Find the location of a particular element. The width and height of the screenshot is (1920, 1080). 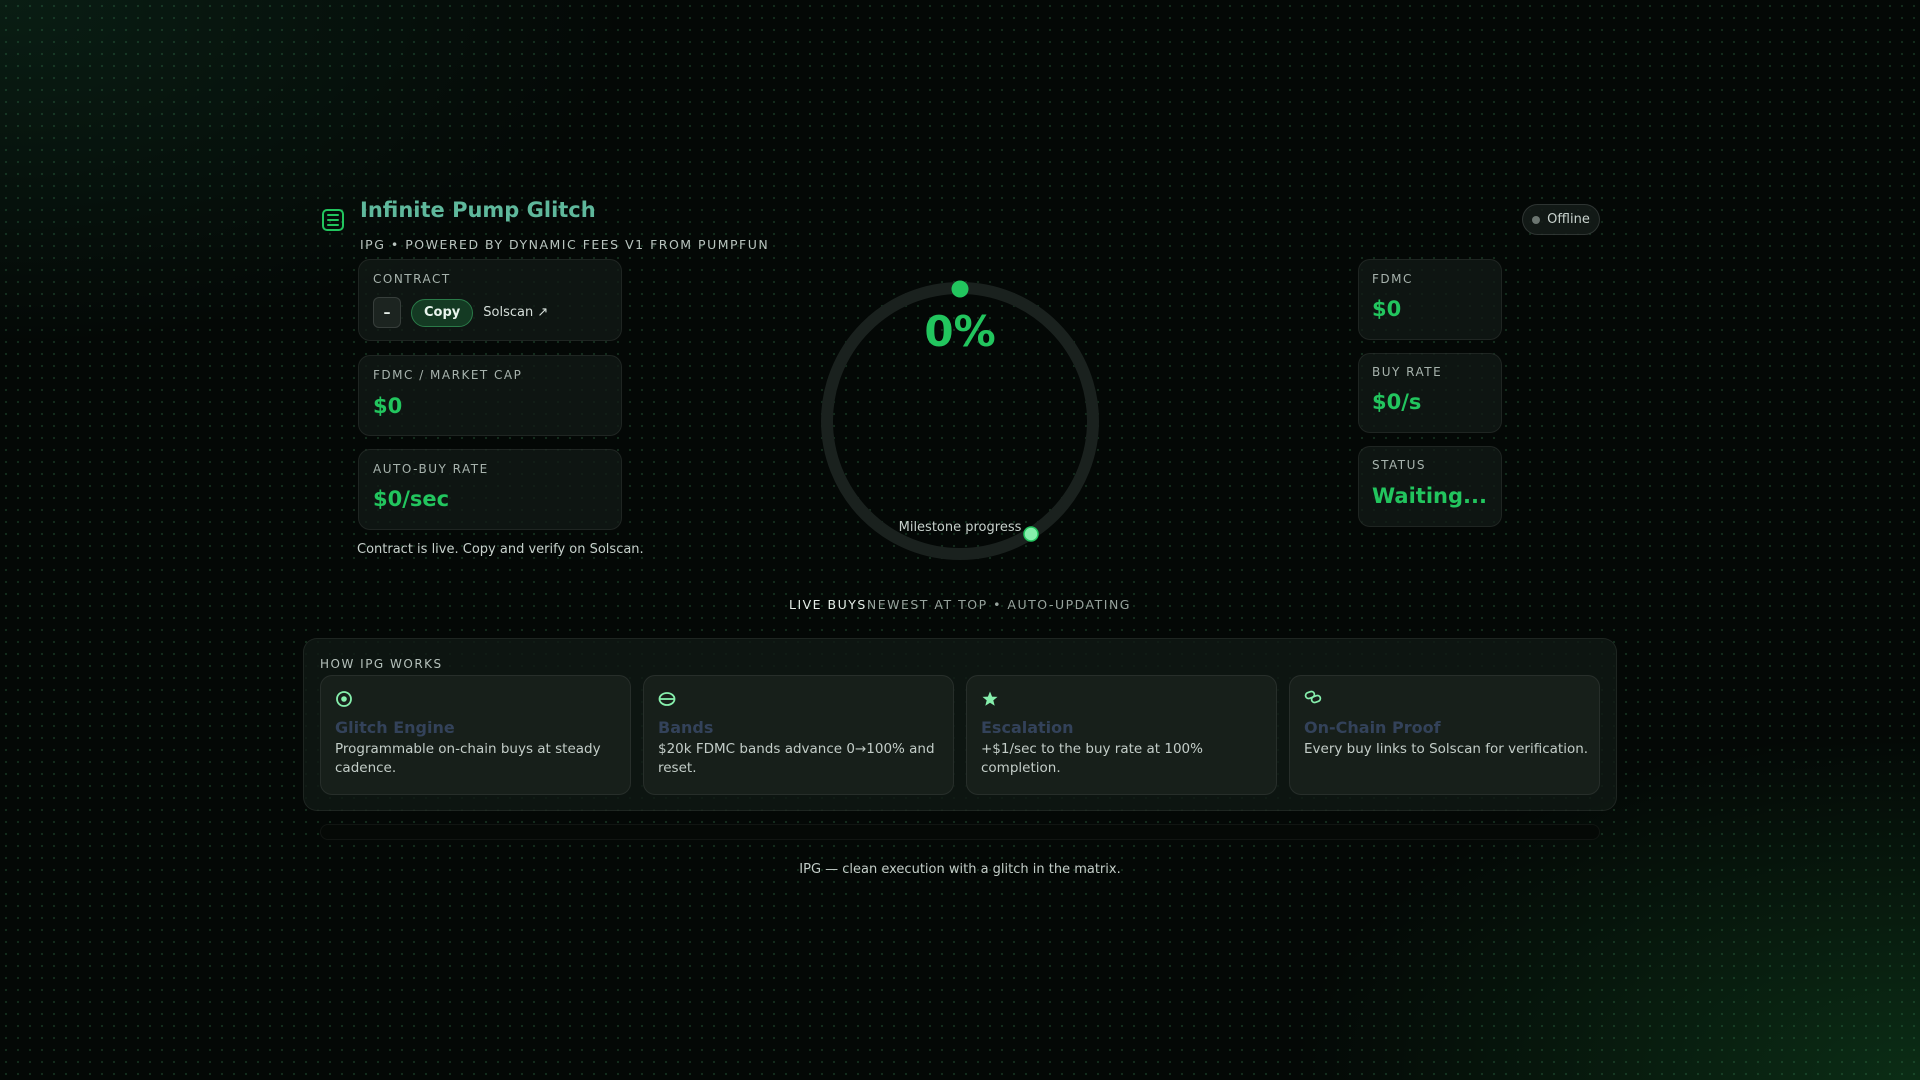

chain-link-icon is located at coordinates (1313, 697).